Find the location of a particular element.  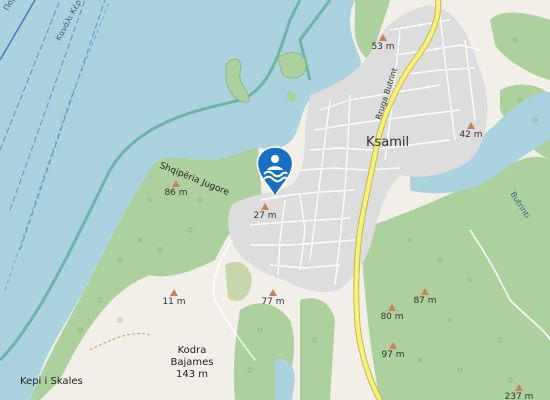

beach-marker is located at coordinates (275, 172).